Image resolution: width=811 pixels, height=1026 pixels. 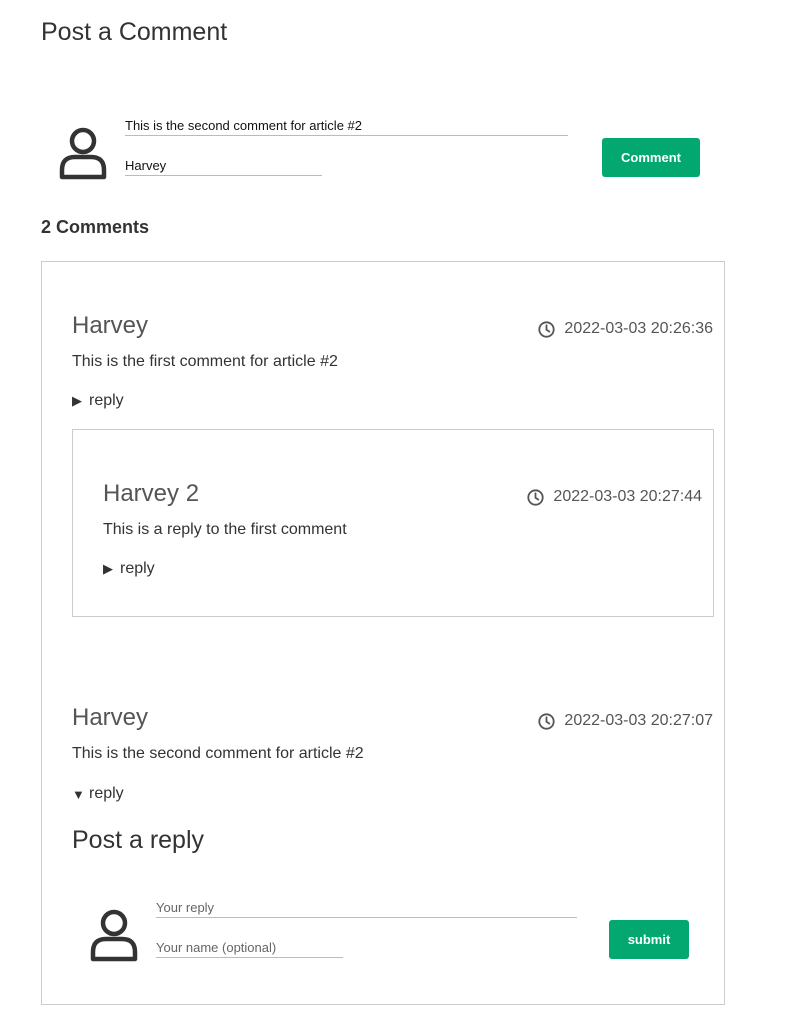 What do you see at coordinates (651, 157) in the screenshot?
I see `comment-button: Comment` at bounding box center [651, 157].